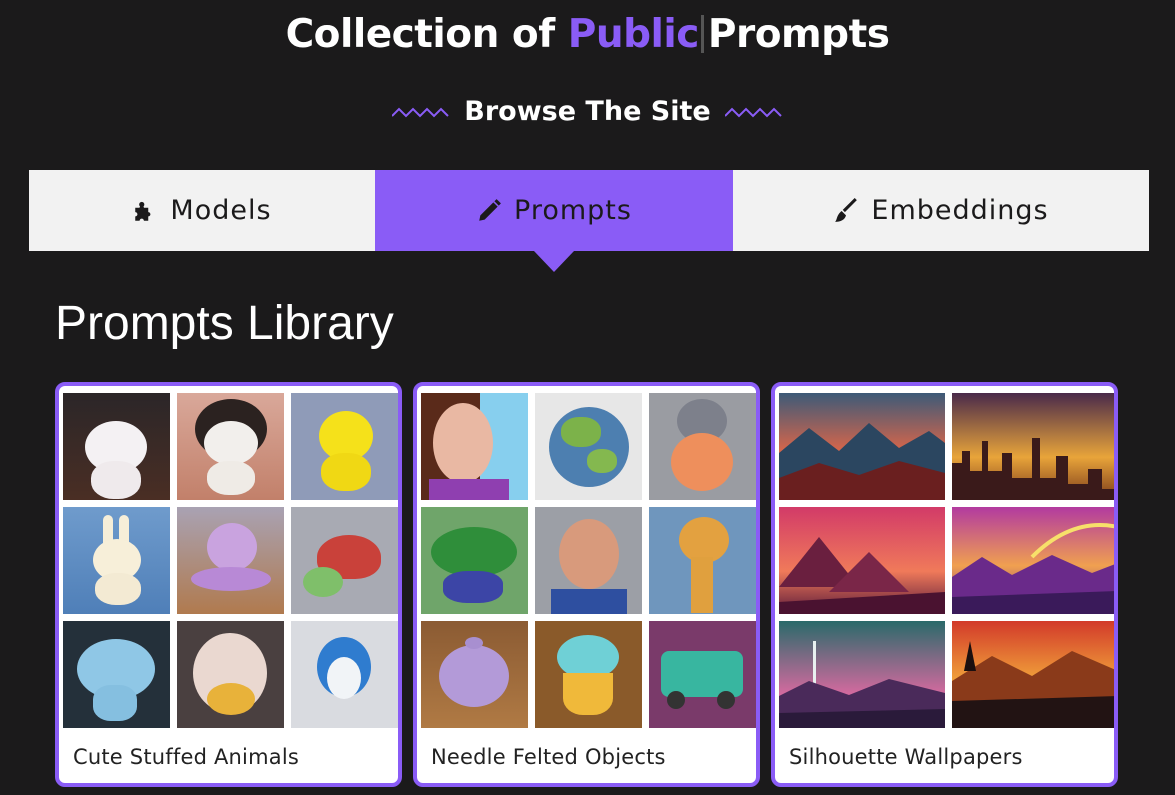 Image resolution: width=1175 pixels, height=795 pixels. What do you see at coordinates (420, 112) in the screenshot?
I see `zigzag-left-icon` at bounding box center [420, 112].